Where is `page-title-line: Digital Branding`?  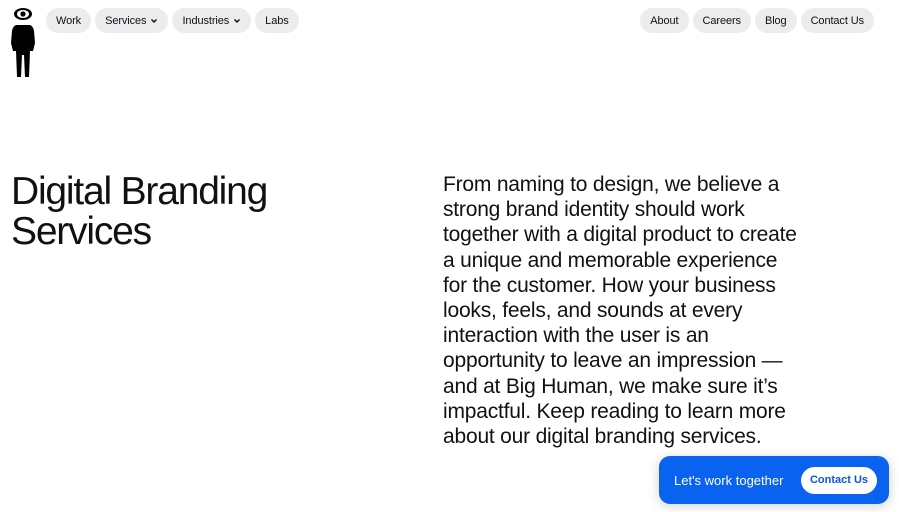 page-title-line: Digital Branding is located at coordinates (139, 191).